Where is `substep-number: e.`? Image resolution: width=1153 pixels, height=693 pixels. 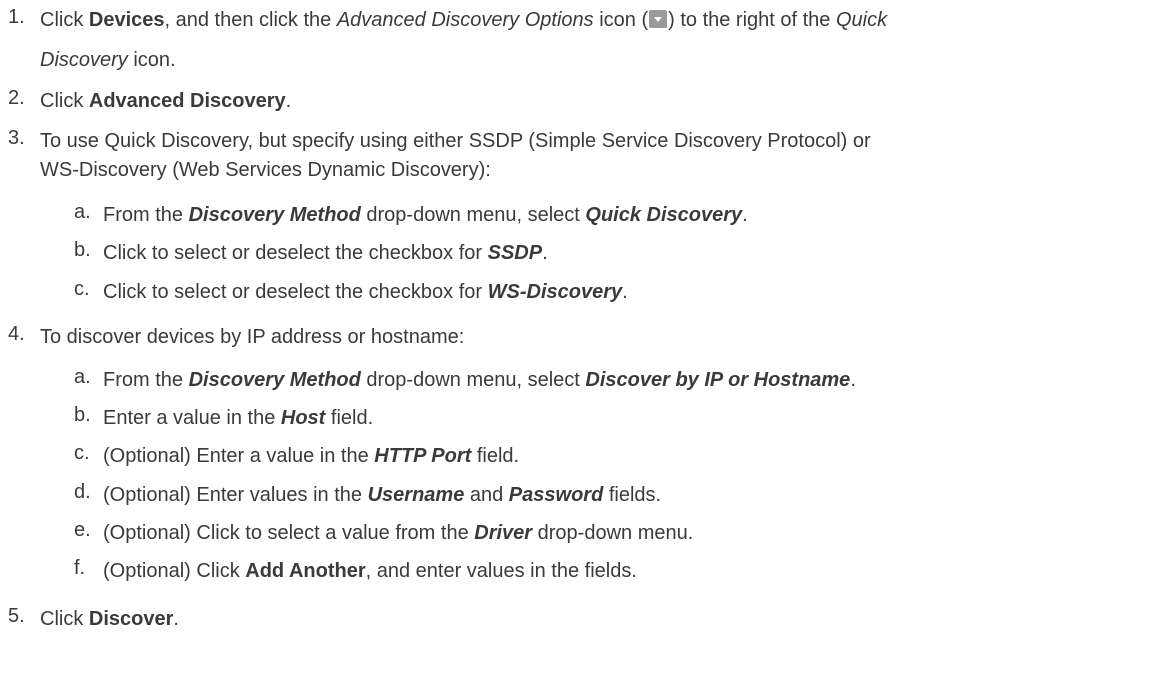 substep-number: e. is located at coordinates (82, 530).